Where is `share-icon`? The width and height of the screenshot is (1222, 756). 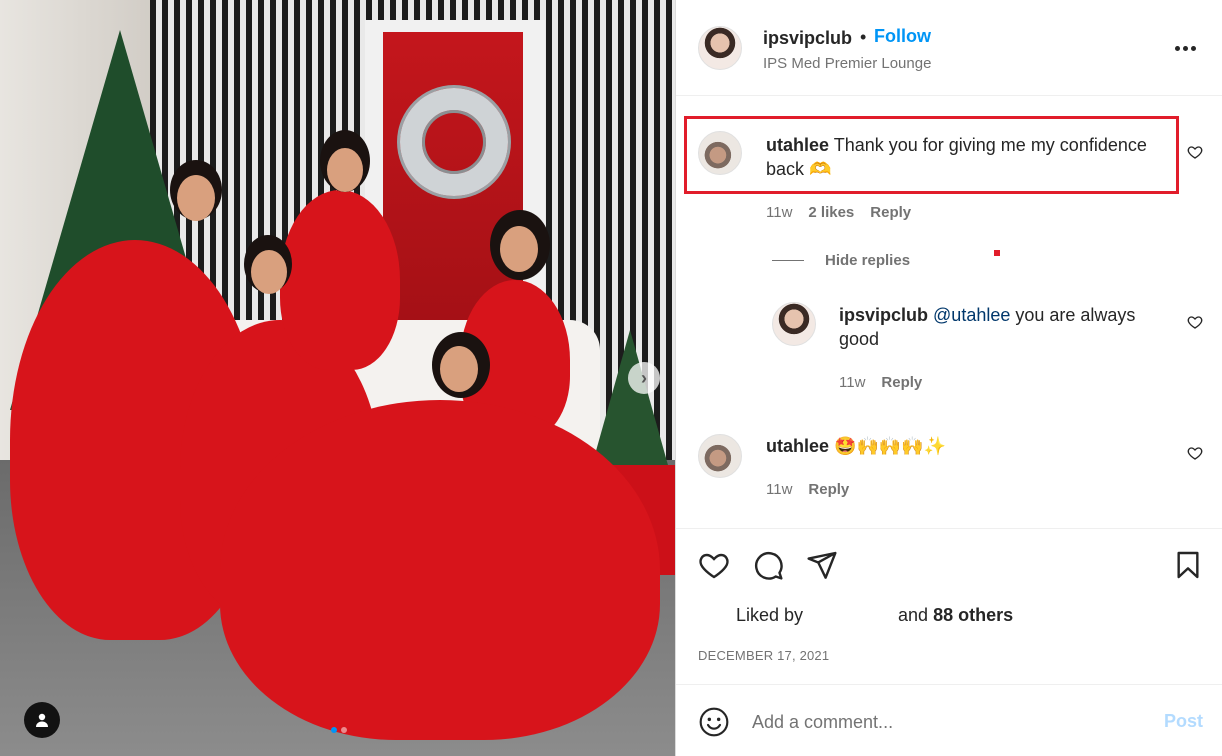
share-icon is located at coordinates (822, 565).